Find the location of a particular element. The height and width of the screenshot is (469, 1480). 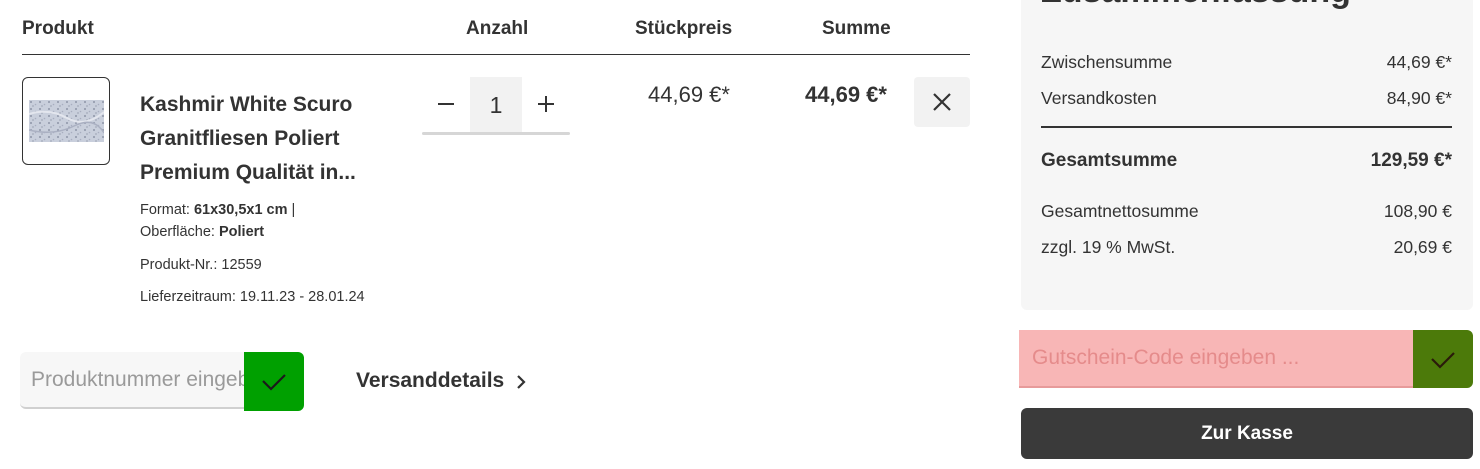

total-label: Gesamtsumme is located at coordinates (1109, 160).